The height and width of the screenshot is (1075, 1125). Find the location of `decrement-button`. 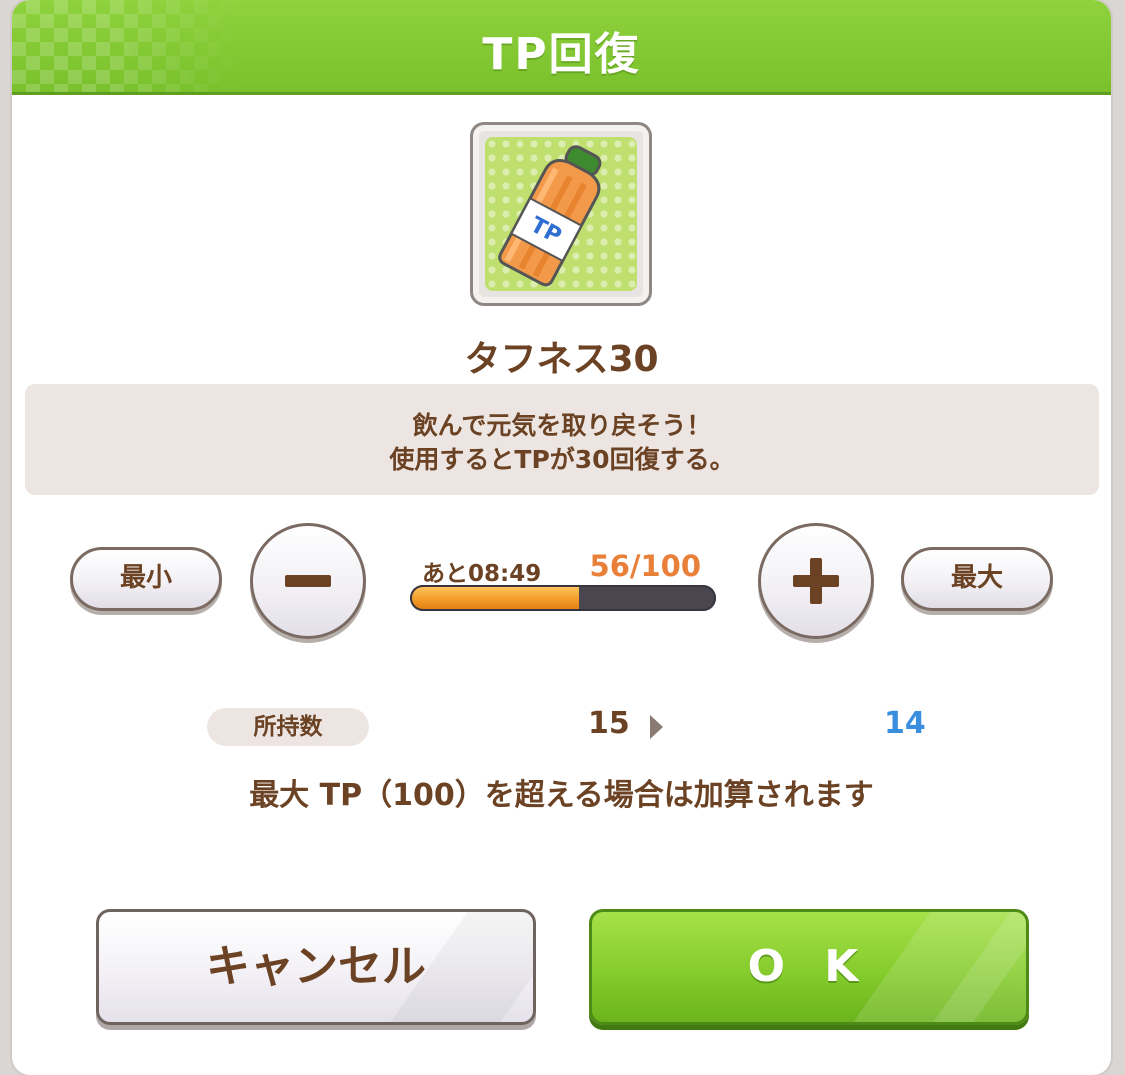

decrement-button is located at coordinates (308, 581).